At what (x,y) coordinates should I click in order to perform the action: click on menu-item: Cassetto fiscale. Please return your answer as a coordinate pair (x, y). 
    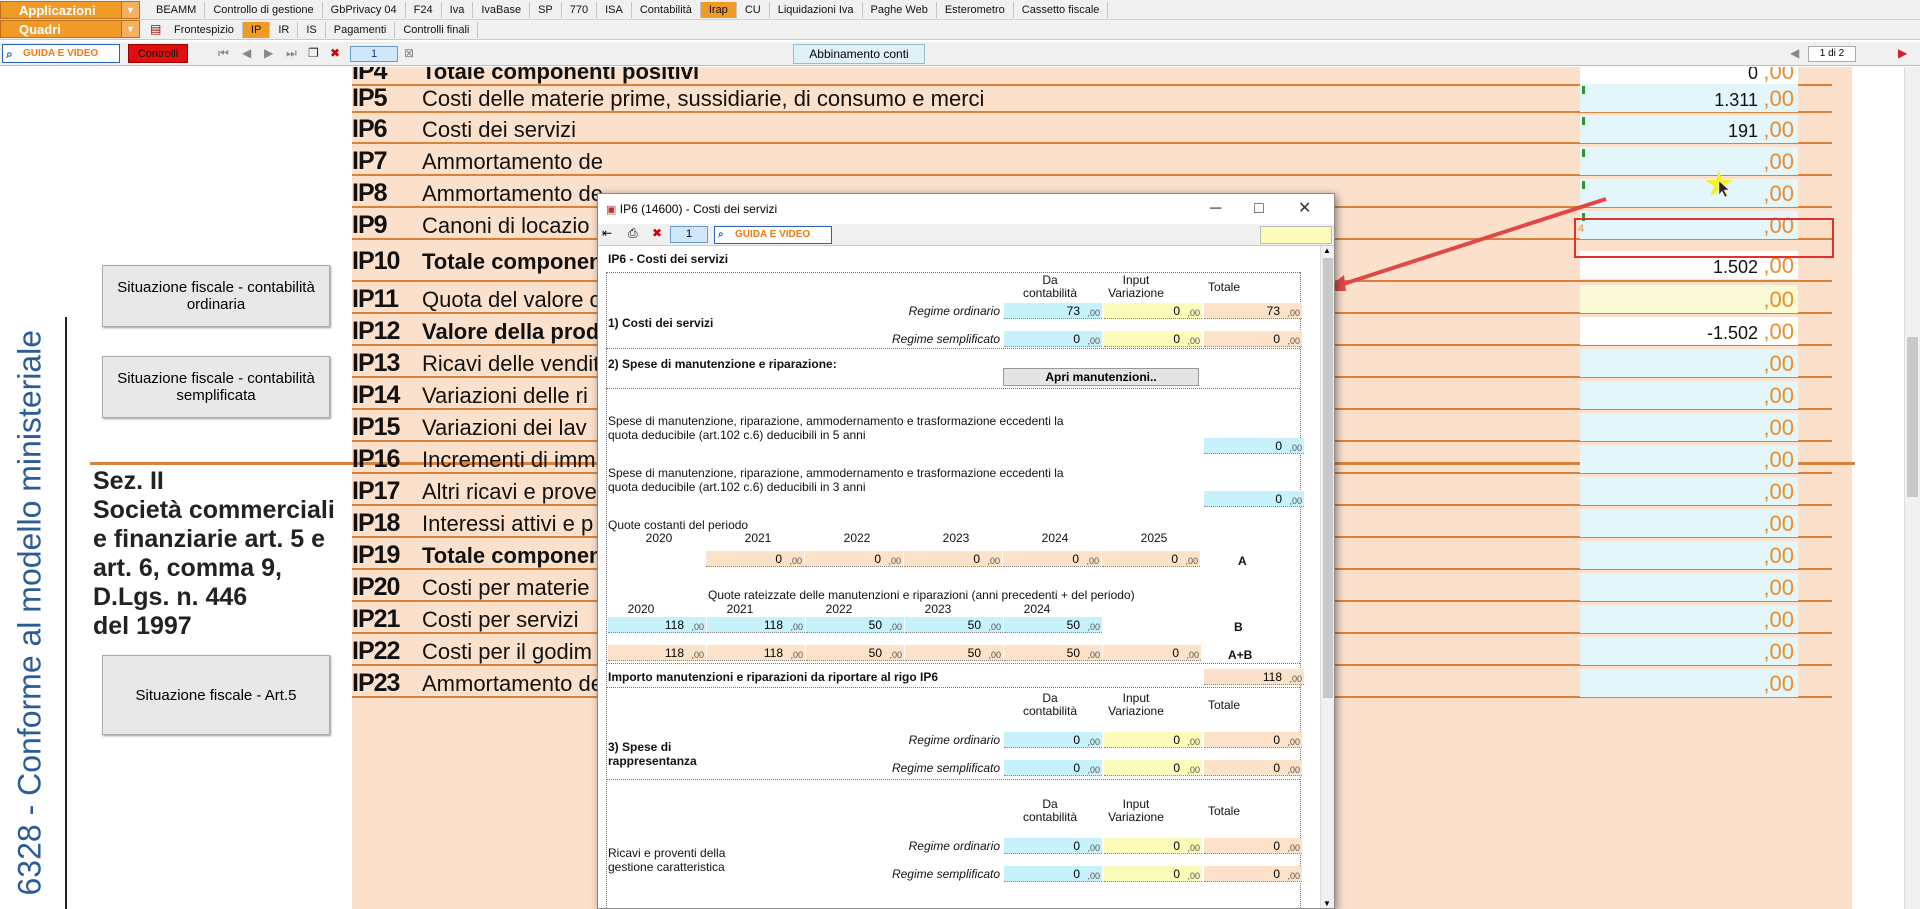
    Looking at the image, I should click on (1061, 10).